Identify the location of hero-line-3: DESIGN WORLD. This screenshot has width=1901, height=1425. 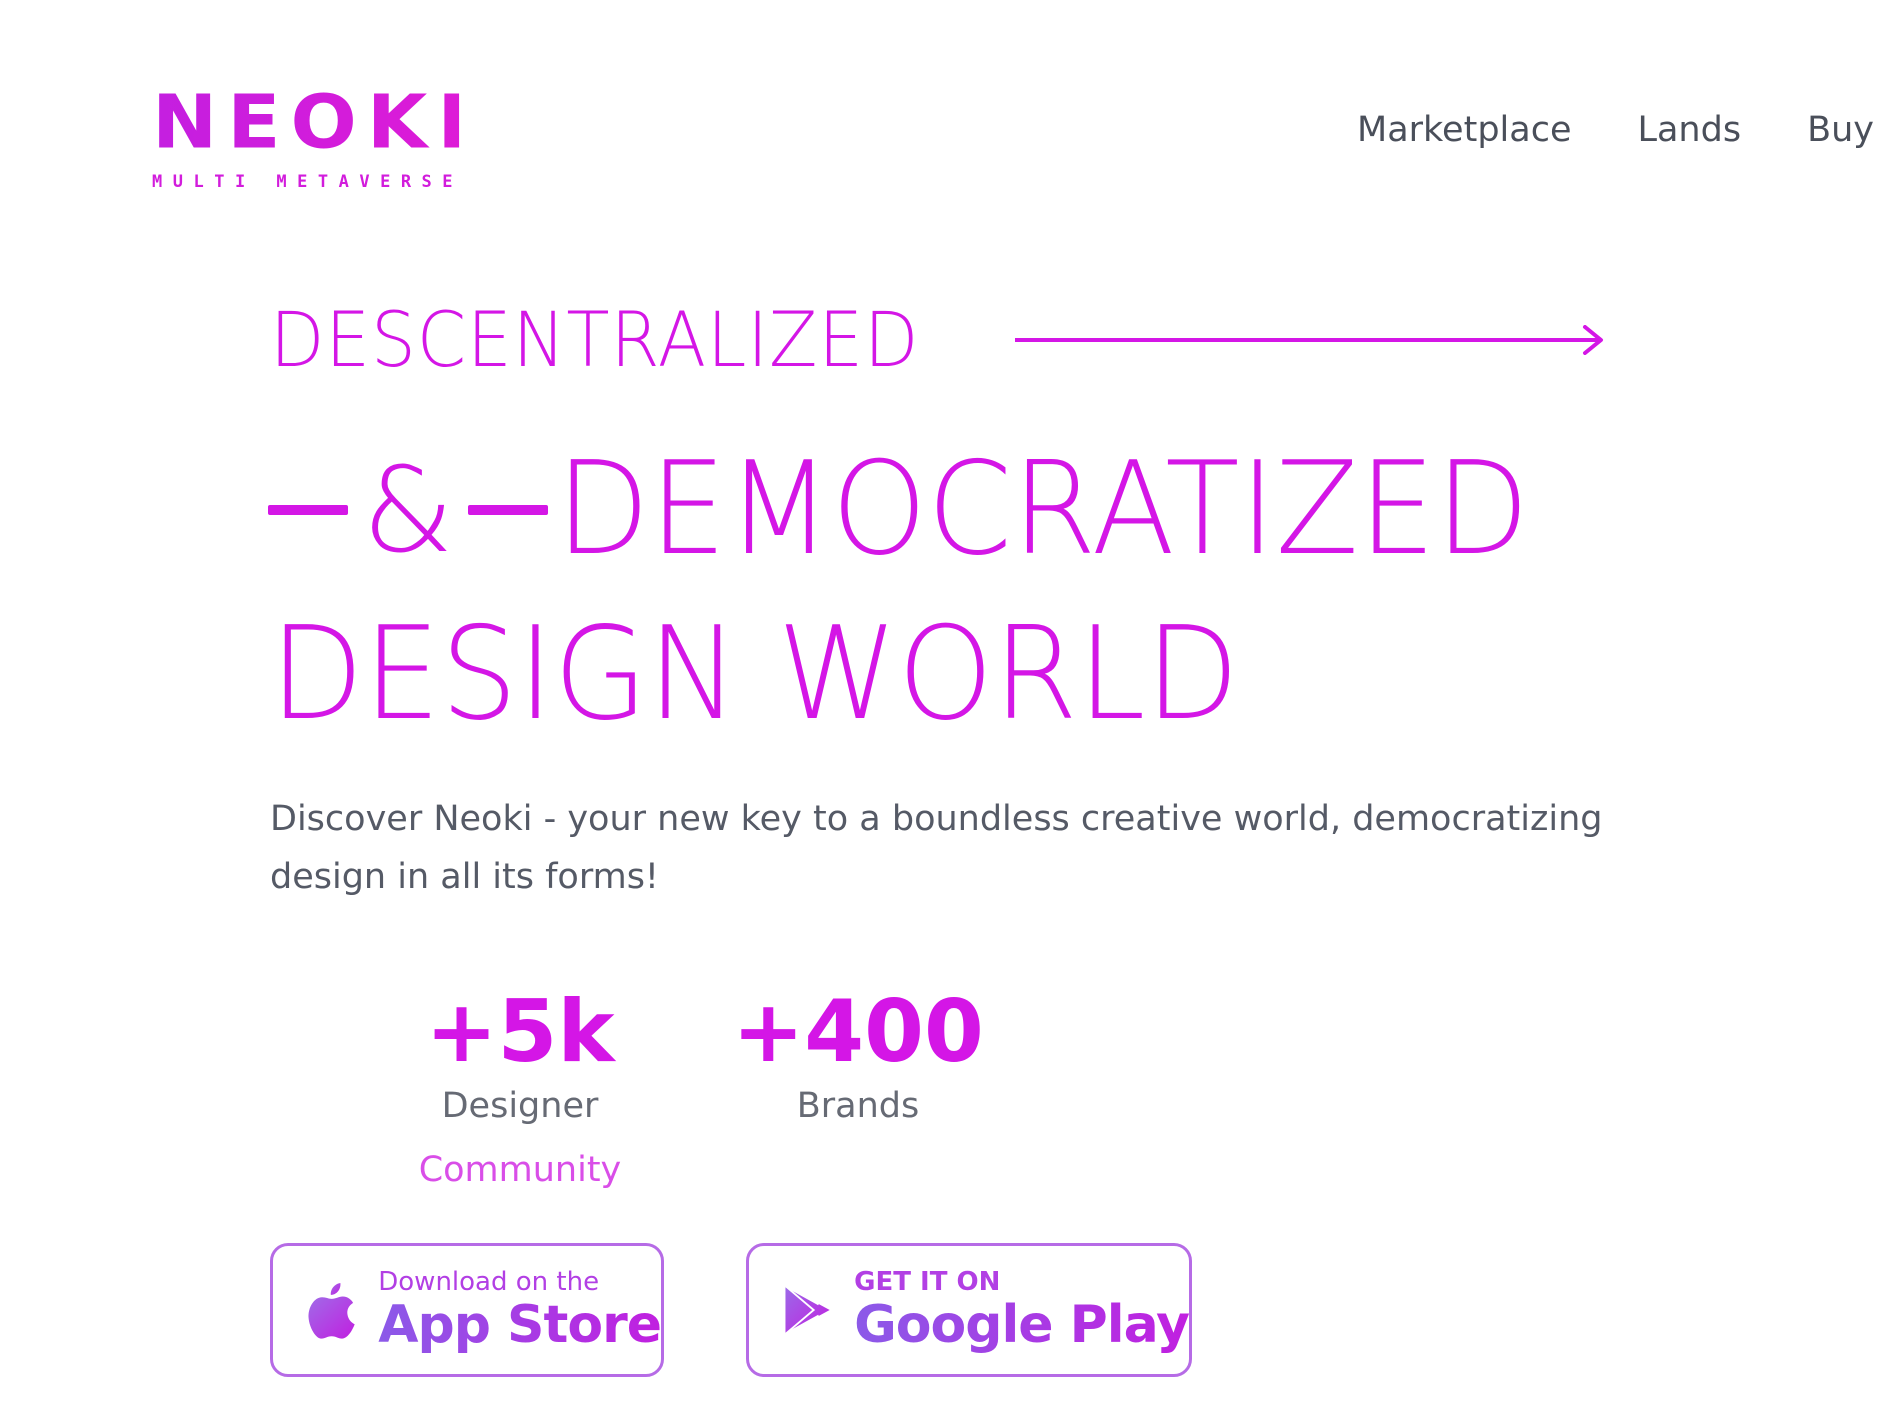
(780, 675).